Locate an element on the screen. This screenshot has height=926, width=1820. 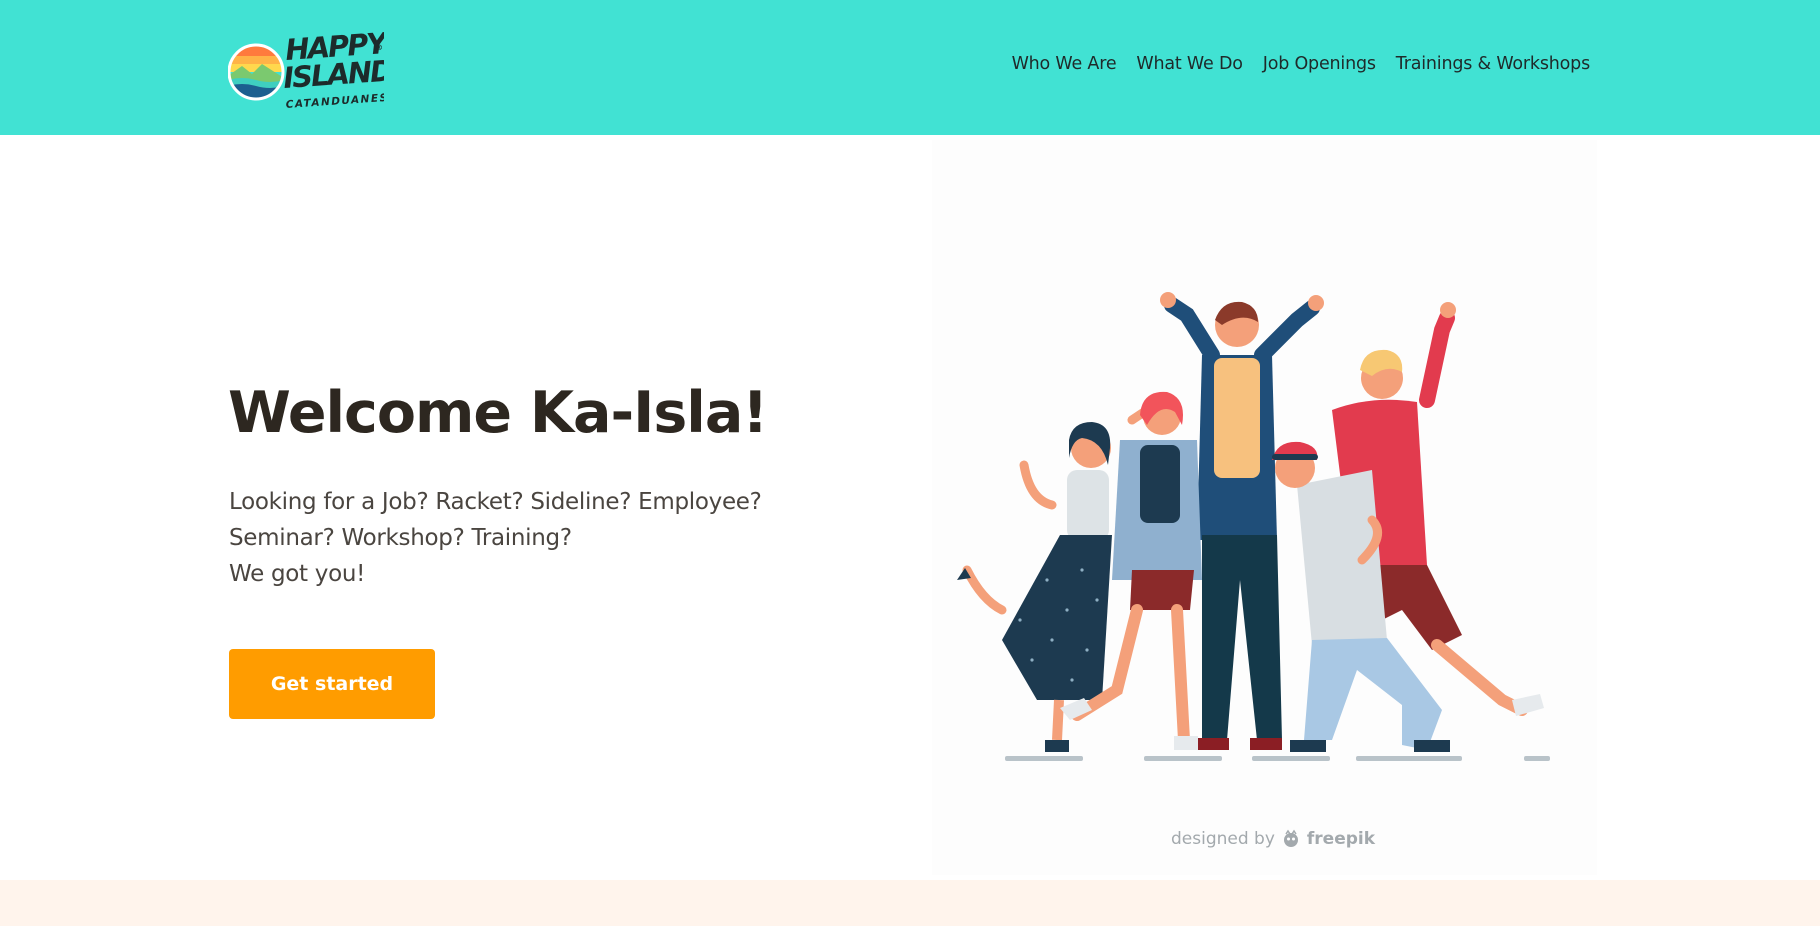
nav-who-we-are: Who We Are is located at coordinates (1064, 64).